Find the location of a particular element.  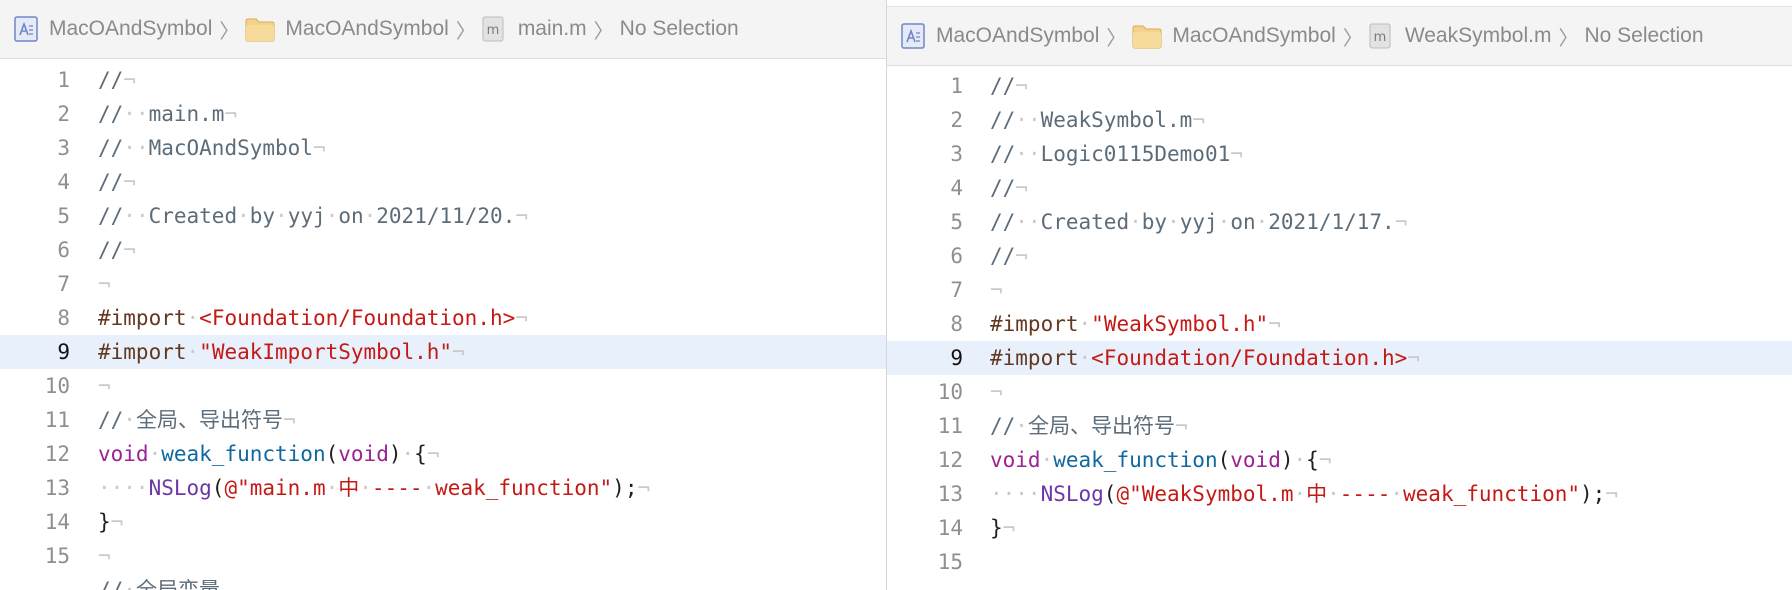

code-line: 15 ¬ is located at coordinates (443, 556).